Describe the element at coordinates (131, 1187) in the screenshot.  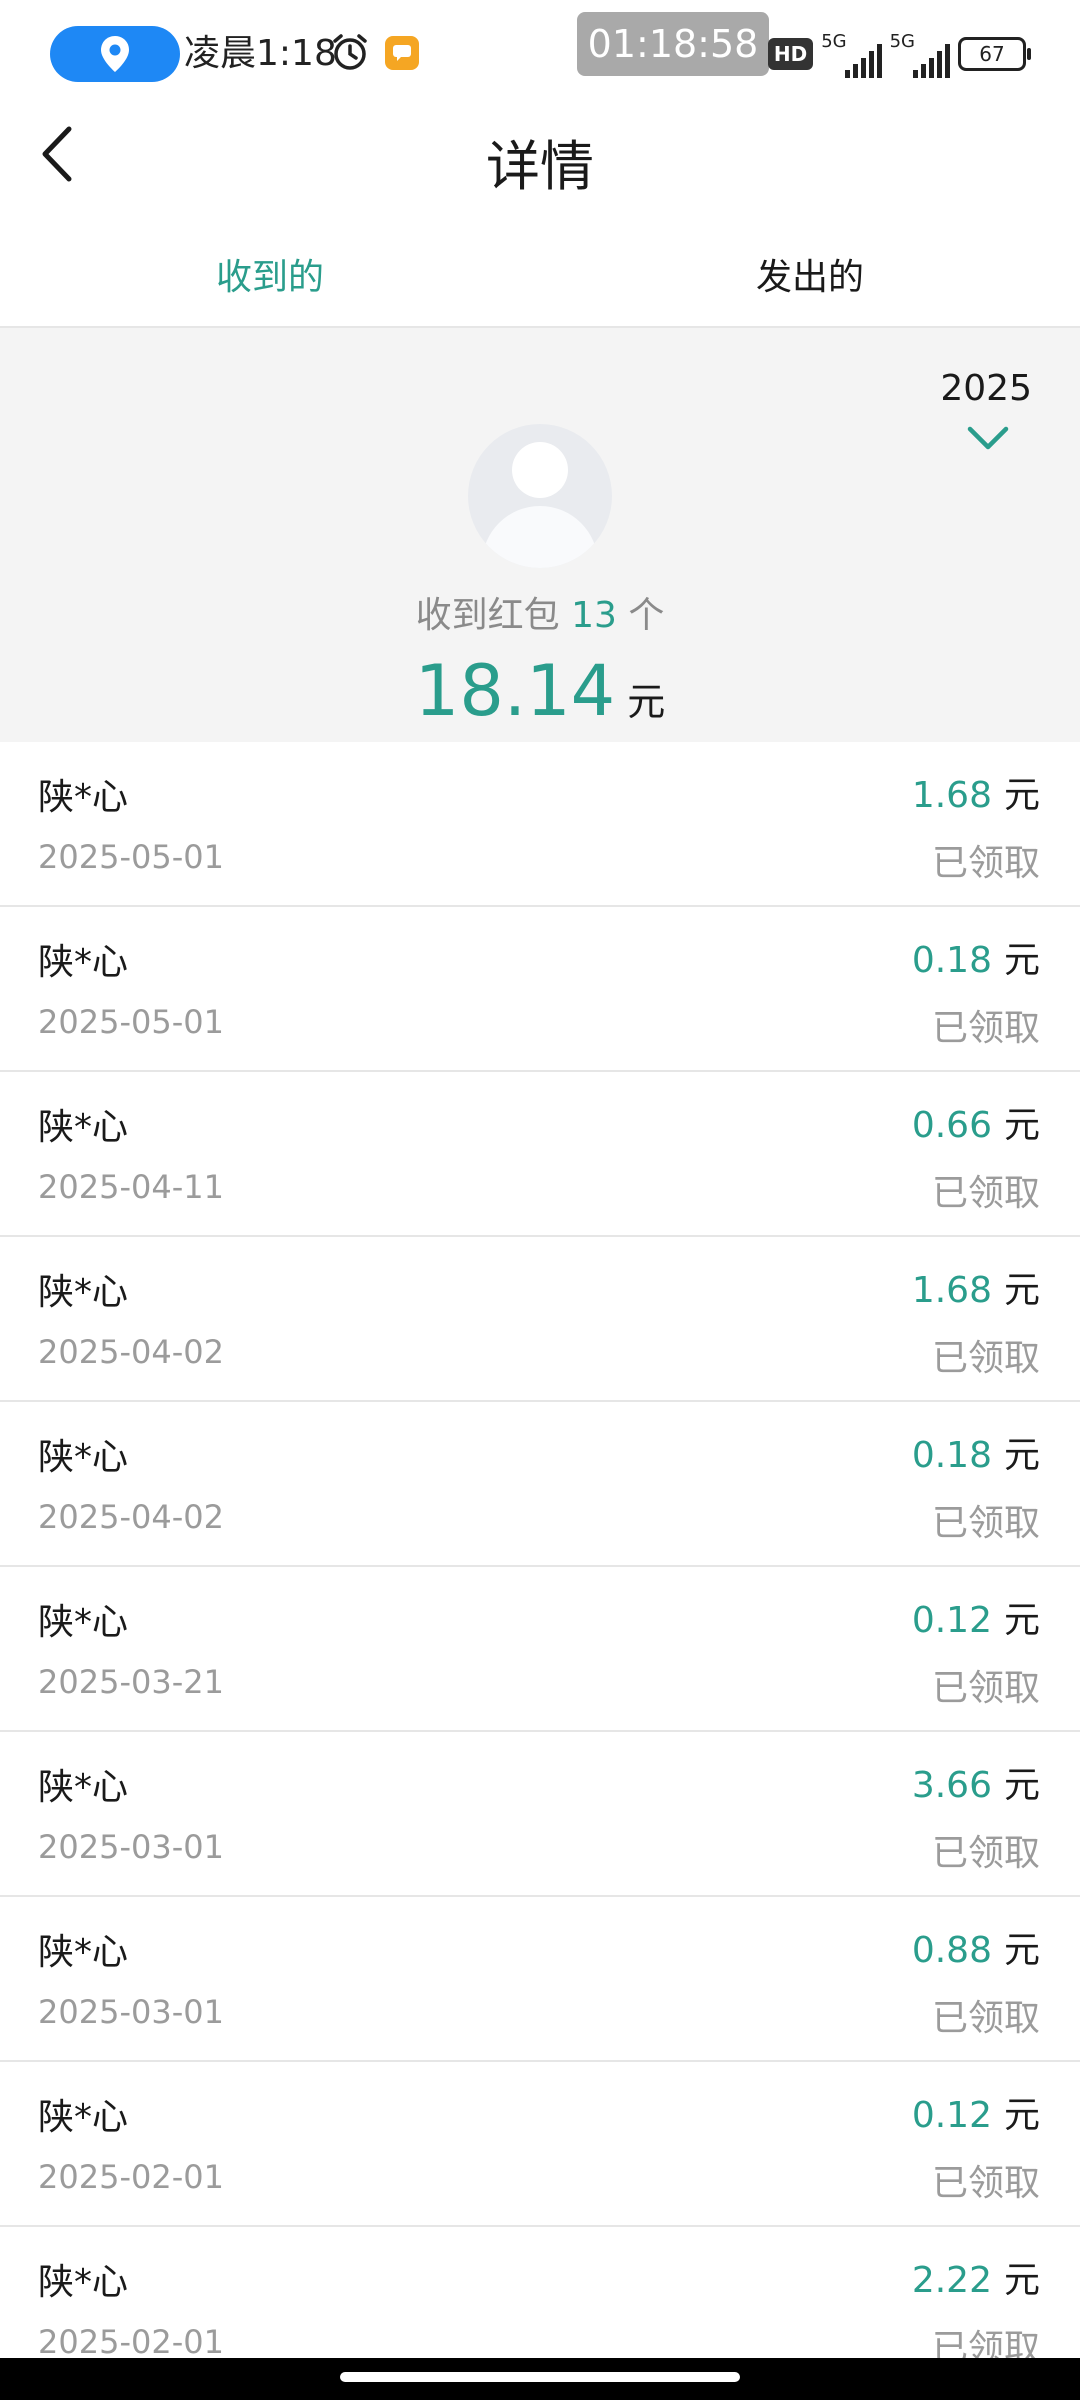
I see `record-date: 2025-04-11` at that location.